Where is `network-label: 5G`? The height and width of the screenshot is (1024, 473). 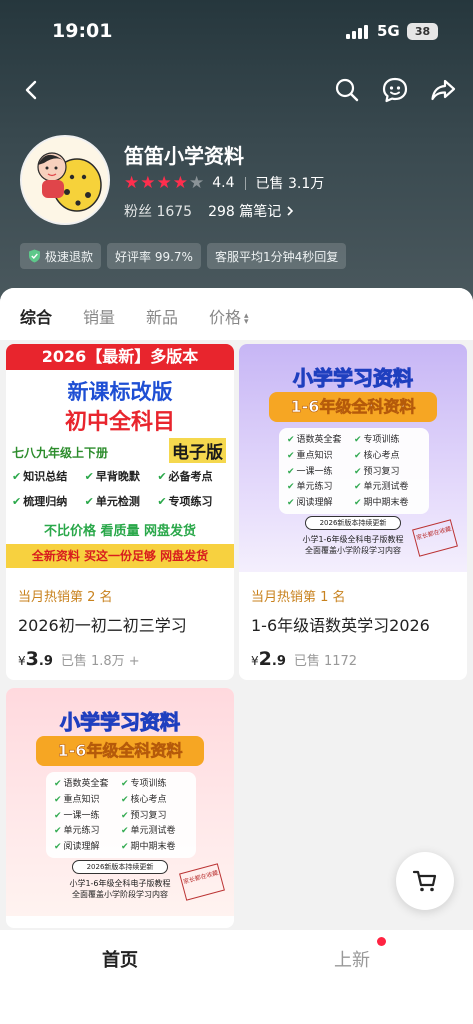 network-label: 5G is located at coordinates (388, 31).